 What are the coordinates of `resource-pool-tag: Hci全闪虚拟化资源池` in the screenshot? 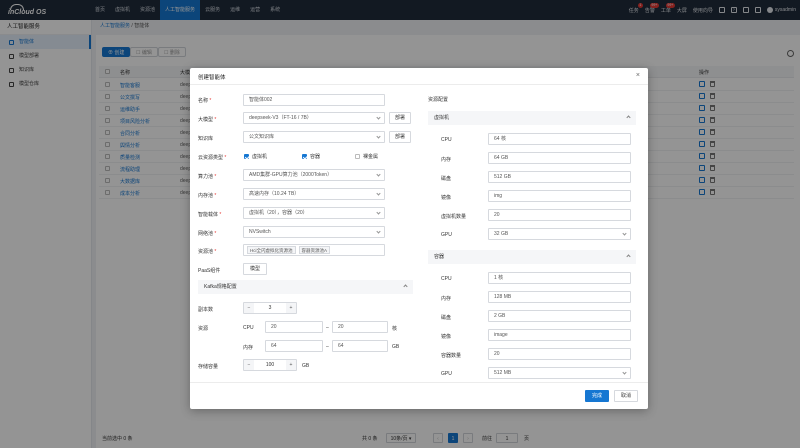 It's located at (271, 250).